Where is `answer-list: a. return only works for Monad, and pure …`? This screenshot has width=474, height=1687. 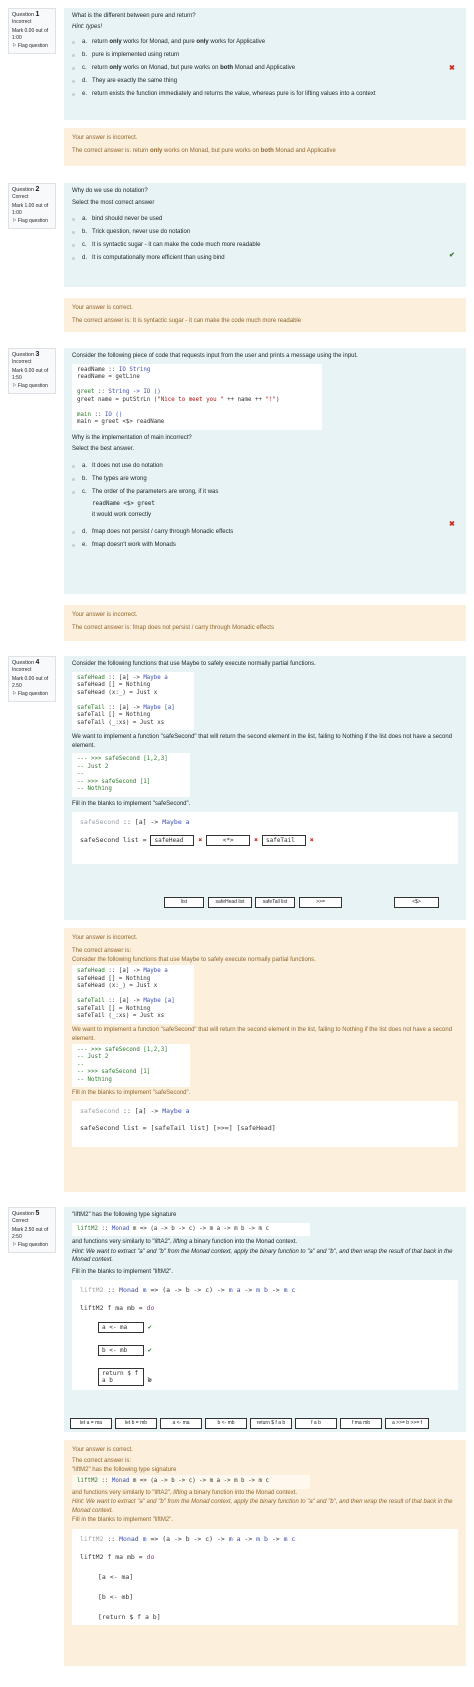 answer-list: a. return only works for Monad, and pure … is located at coordinates (265, 68).